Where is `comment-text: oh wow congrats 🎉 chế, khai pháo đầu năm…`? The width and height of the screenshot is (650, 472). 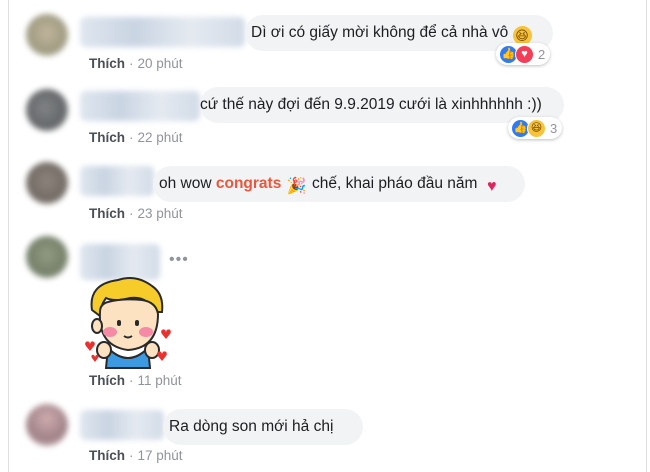
comment-text: oh wow congrats 🎉 chế, khai pháo đầu năm… is located at coordinates (327, 185).